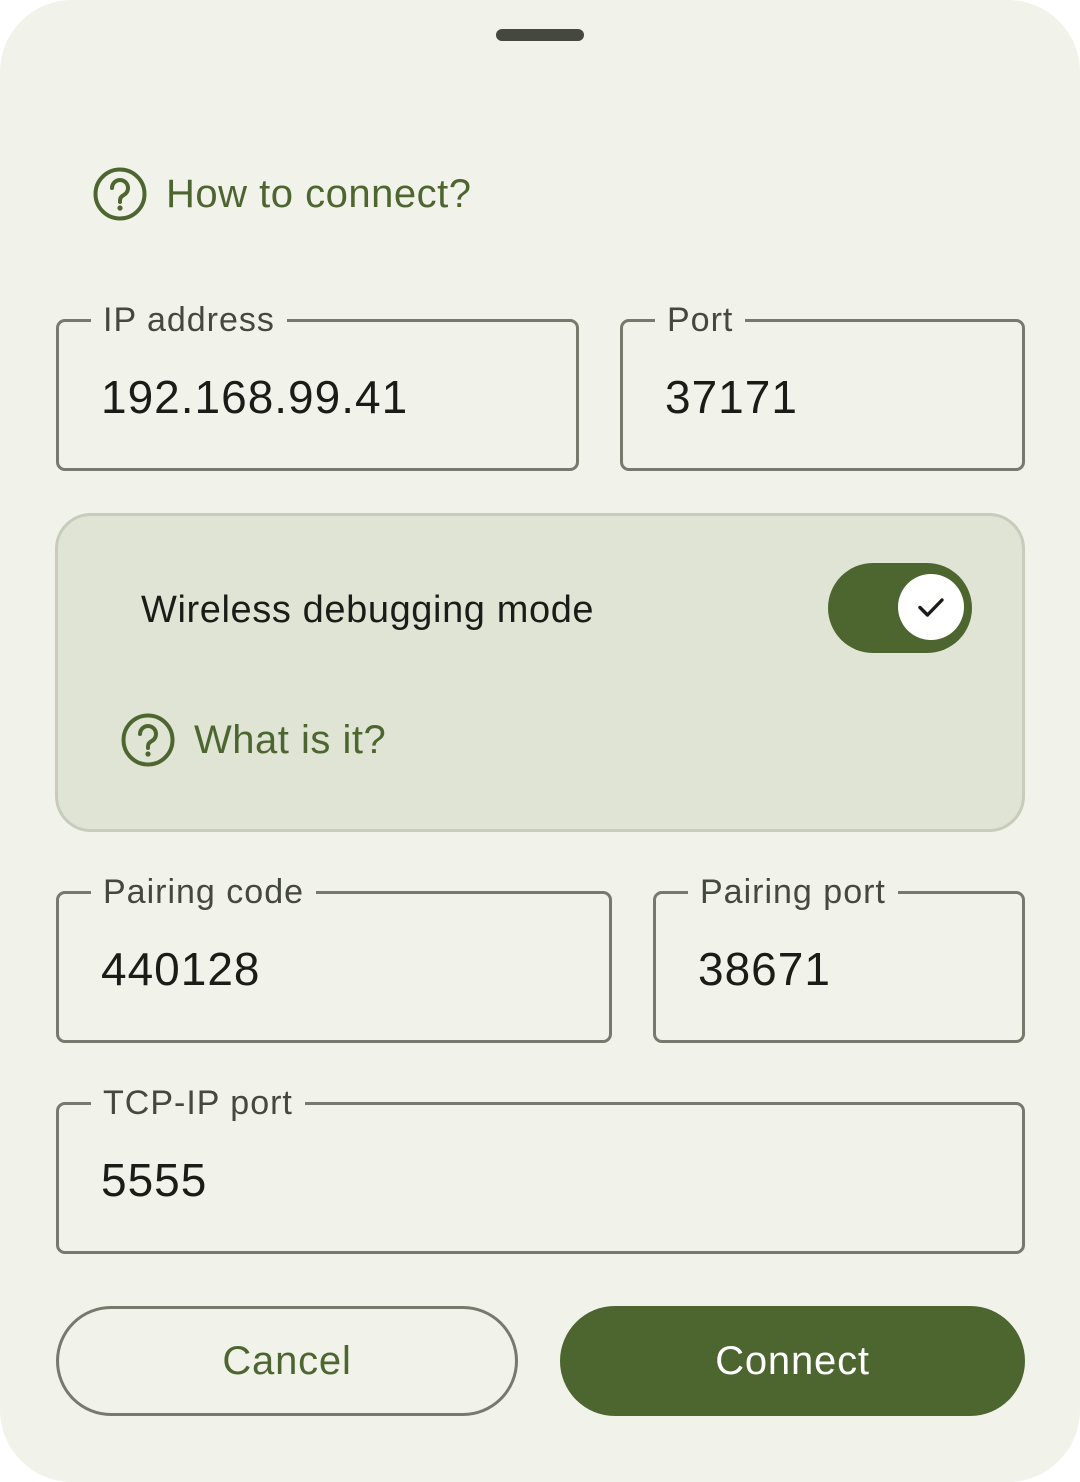 The height and width of the screenshot is (1482, 1080). Describe the element at coordinates (189, 320) in the screenshot. I see `ip-address-label: IP address` at that location.